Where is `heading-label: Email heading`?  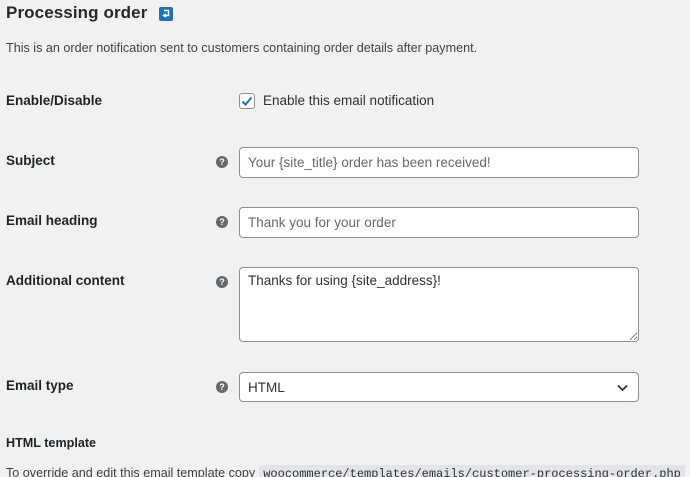
heading-label: Email heading is located at coordinates (52, 220).